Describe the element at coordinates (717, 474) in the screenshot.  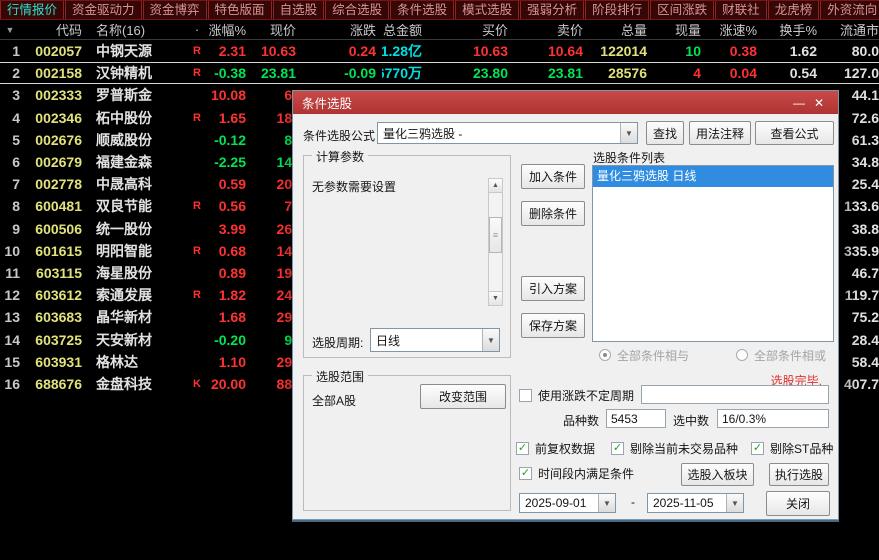
I see `pick-to-board-button: 选股入板块` at that location.